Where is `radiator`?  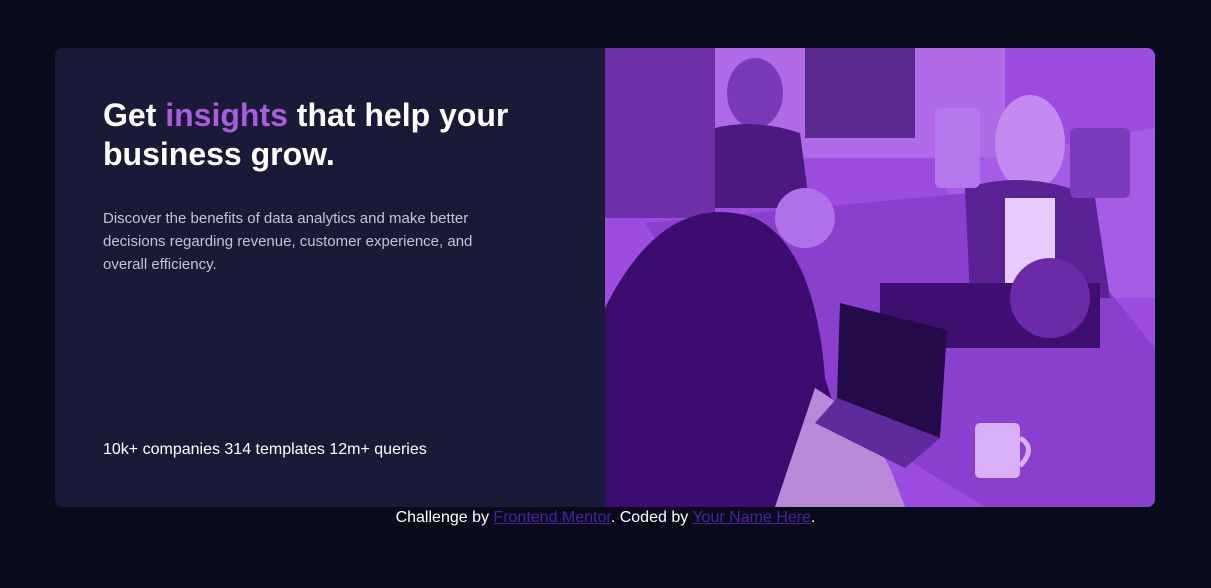
radiator is located at coordinates (860, 93).